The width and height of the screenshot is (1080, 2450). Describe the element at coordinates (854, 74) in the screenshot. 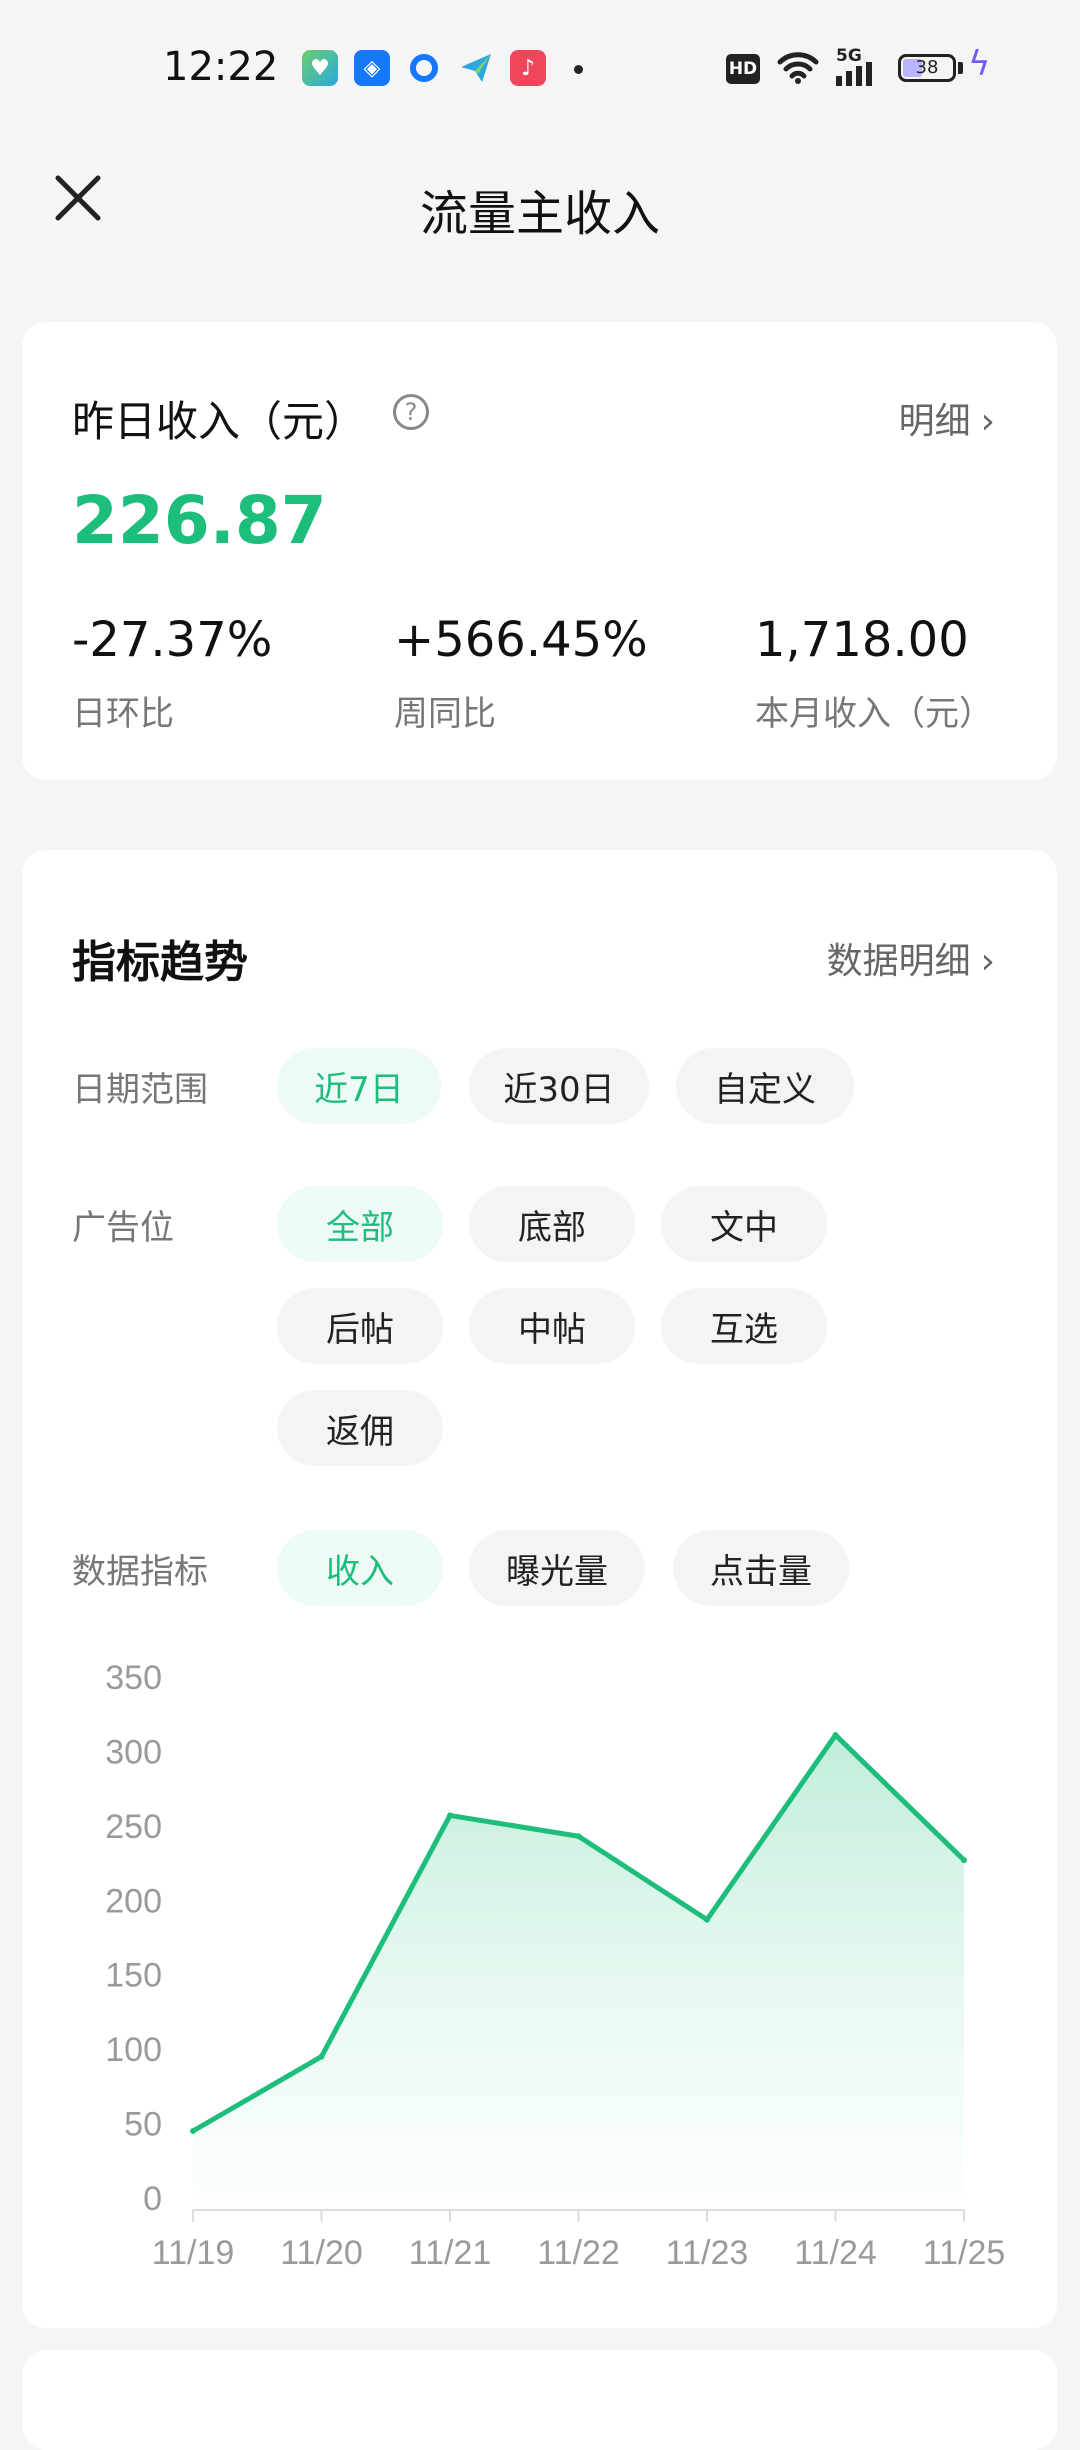

I see `signal-icon` at that location.